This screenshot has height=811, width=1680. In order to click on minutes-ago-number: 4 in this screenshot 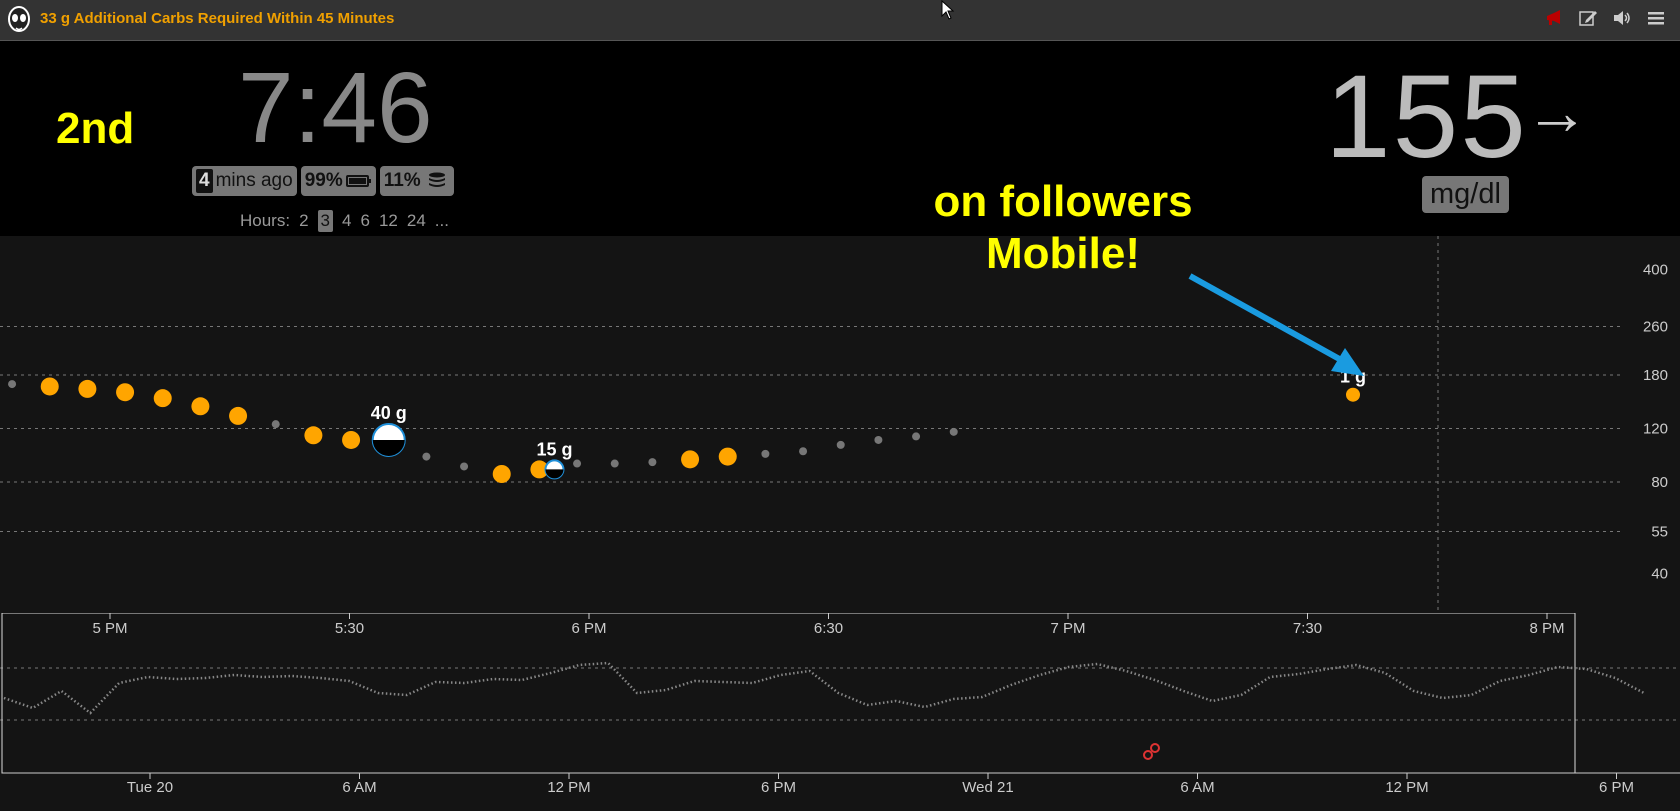, I will do `click(204, 181)`.